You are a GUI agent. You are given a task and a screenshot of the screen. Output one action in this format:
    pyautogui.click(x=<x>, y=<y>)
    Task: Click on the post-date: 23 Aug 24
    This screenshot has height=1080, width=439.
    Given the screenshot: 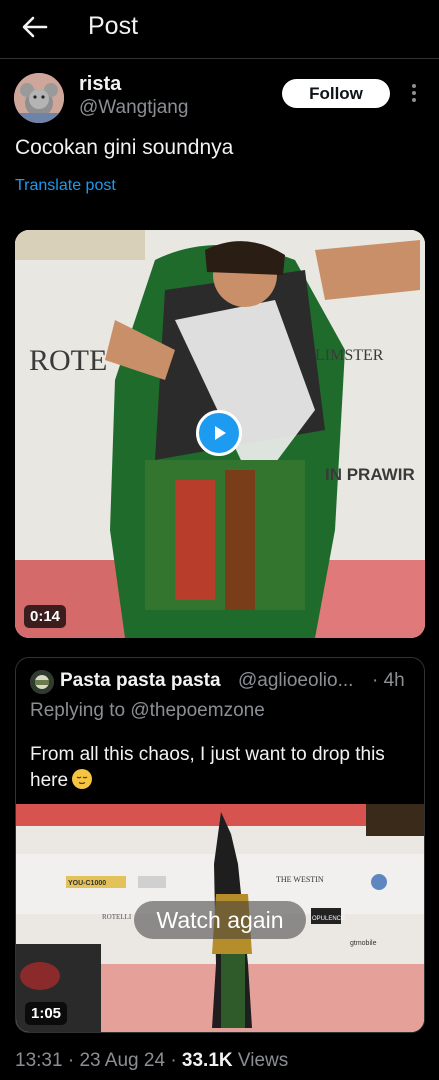 What is the action you would take?
    pyautogui.click(x=122, y=1060)
    